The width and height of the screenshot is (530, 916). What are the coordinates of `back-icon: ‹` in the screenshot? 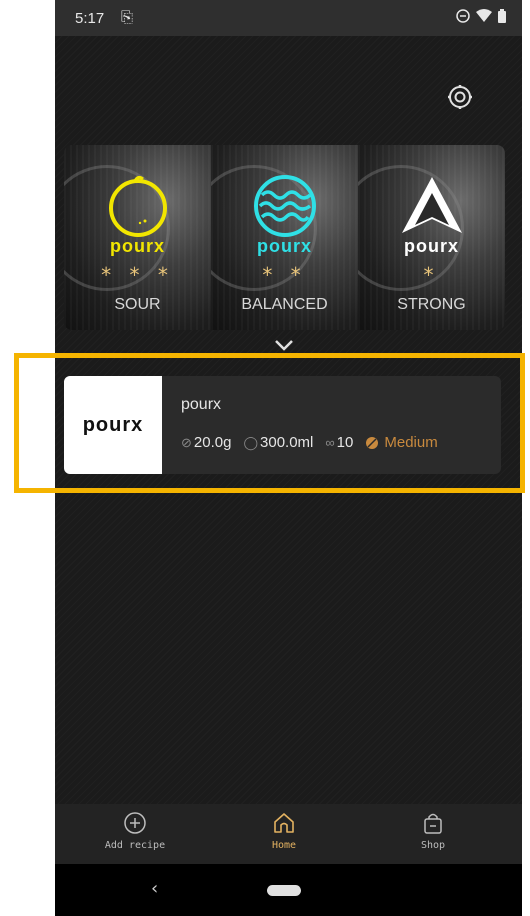 It's located at (154, 888).